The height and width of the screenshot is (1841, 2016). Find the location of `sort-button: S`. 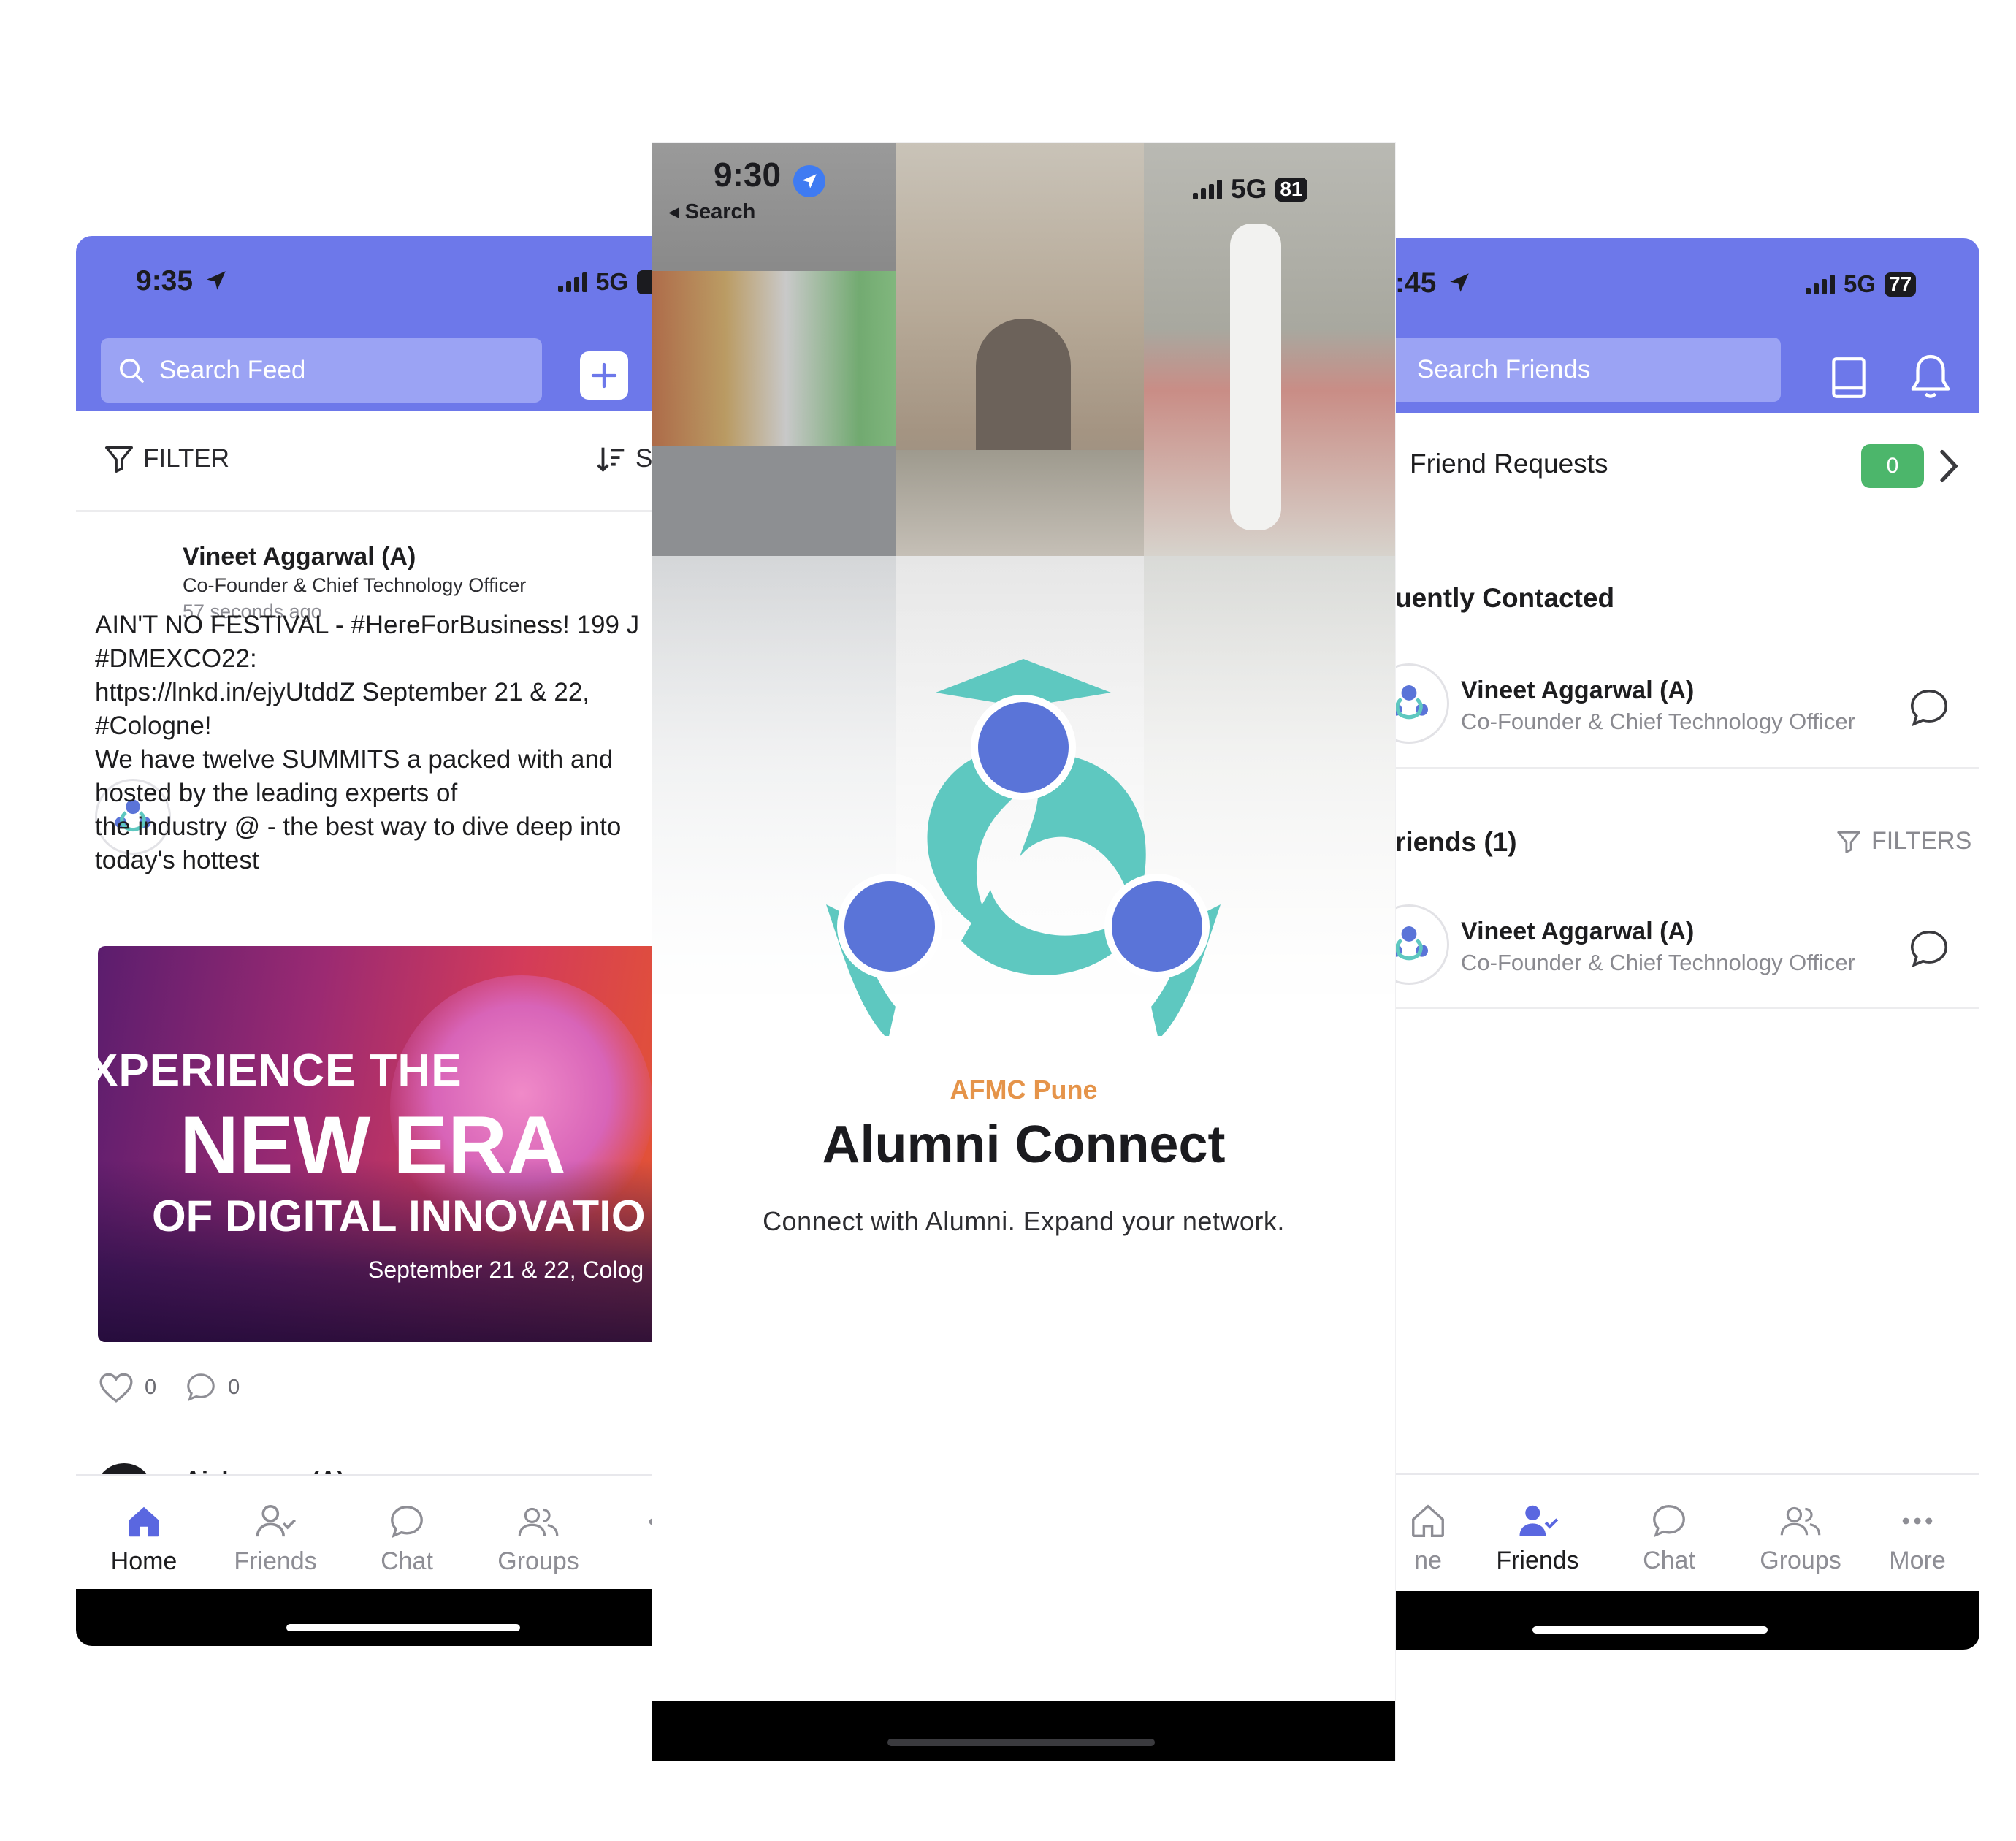

sort-button: S is located at coordinates (623, 459).